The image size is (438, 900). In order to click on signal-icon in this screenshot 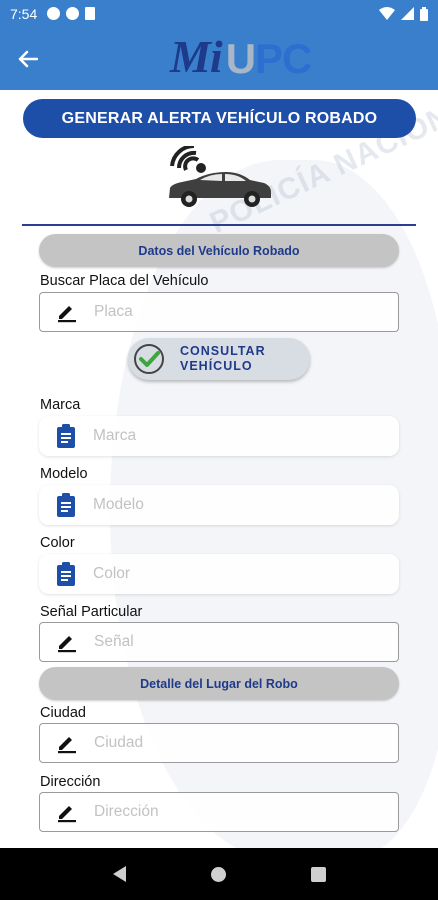, I will do `click(407, 13)`.